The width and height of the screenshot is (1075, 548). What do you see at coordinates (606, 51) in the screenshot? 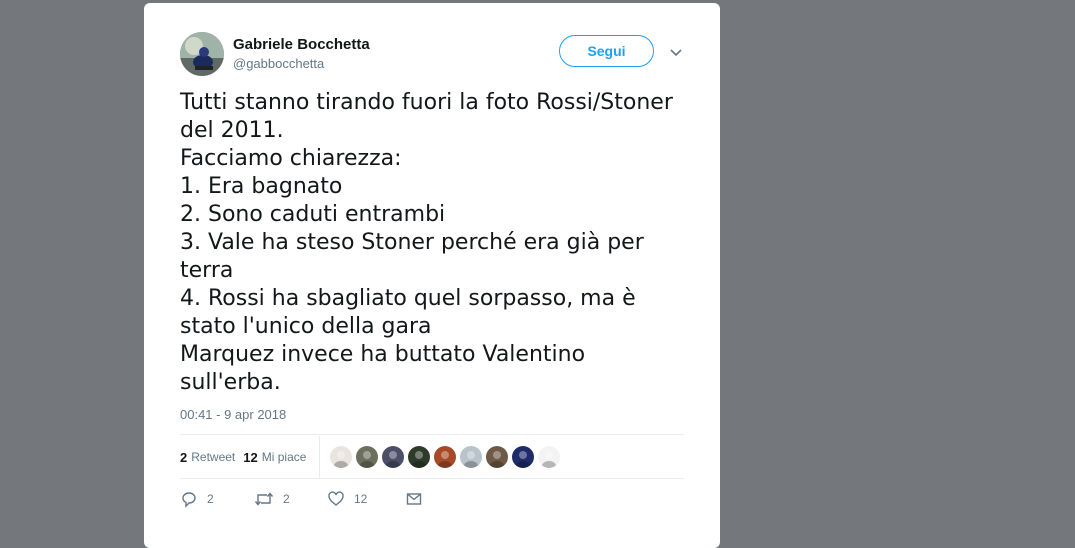
I see `follow-button: Segui` at bounding box center [606, 51].